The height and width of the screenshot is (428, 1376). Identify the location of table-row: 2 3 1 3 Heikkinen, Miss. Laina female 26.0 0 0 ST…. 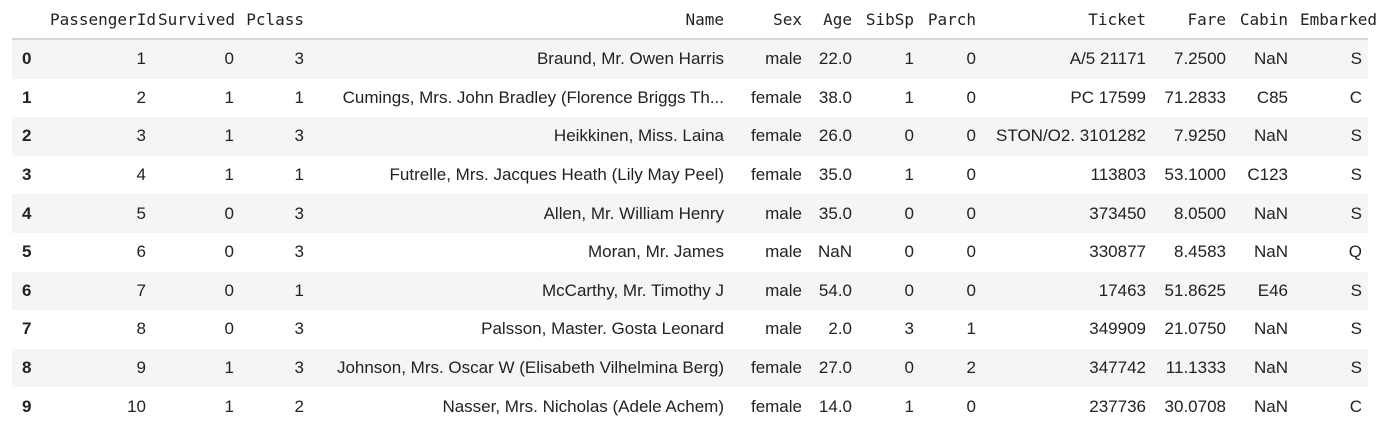
(690, 136).